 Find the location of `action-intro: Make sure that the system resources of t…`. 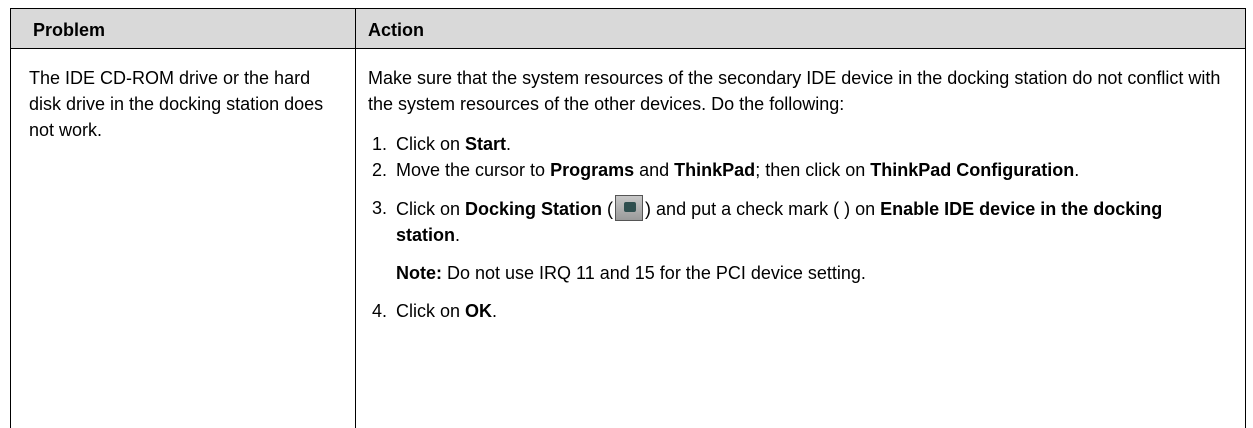

action-intro: Make sure that the system resources of t… is located at coordinates (794, 91).